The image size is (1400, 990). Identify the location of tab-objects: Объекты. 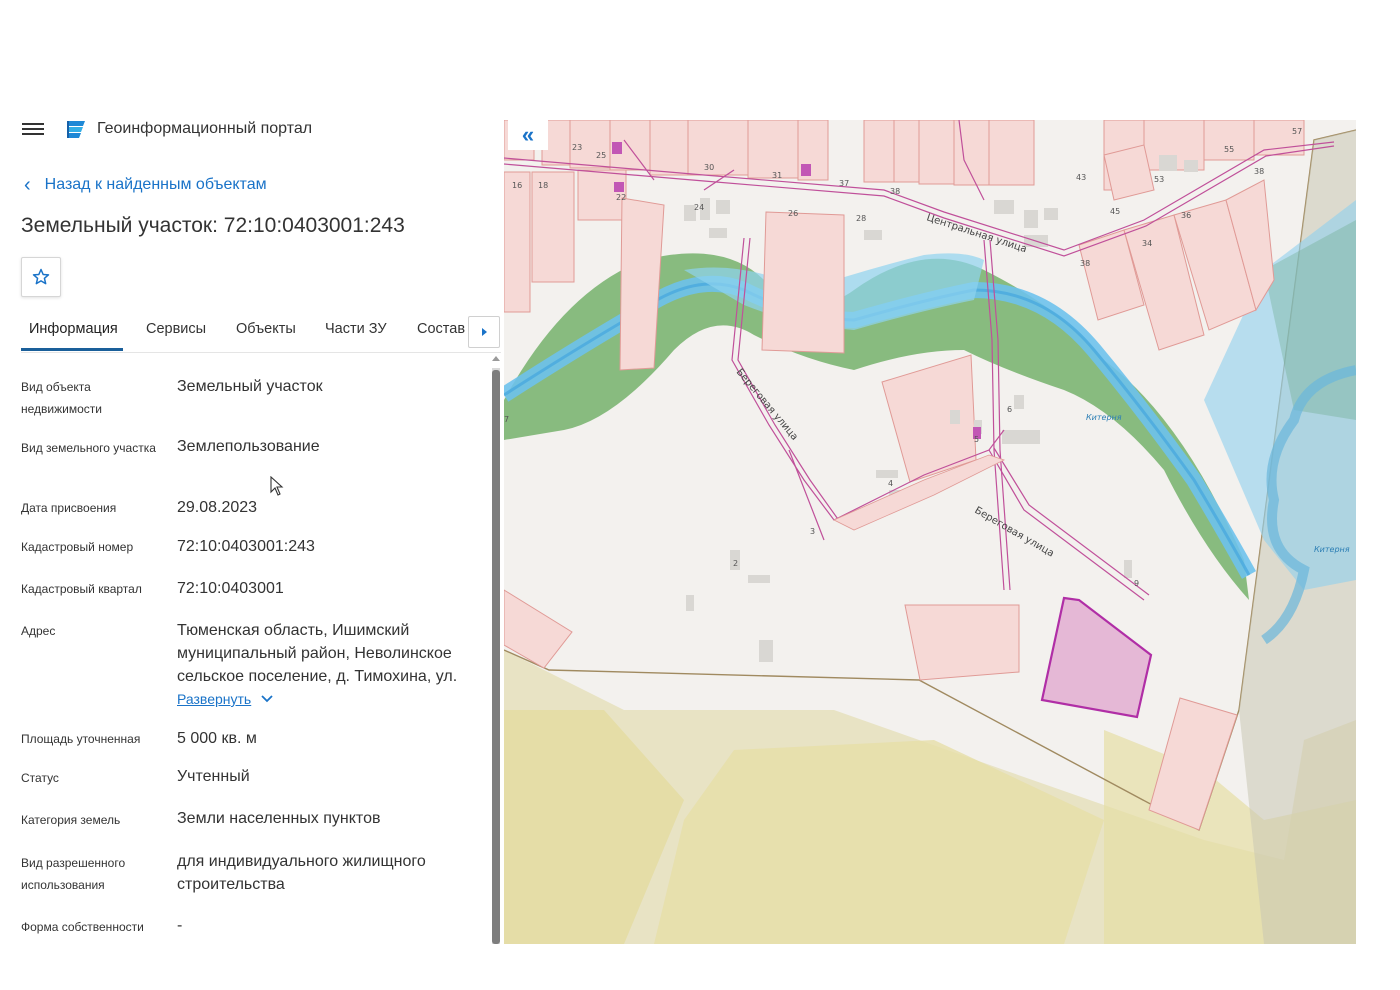
(266, 329).